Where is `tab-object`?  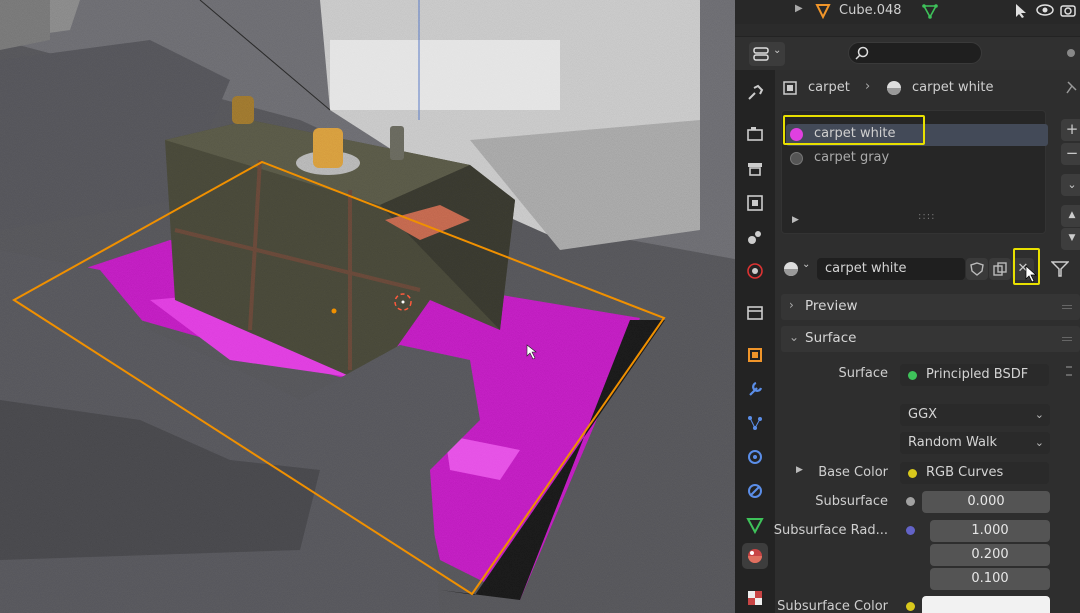
tab-object is located at coordinates (755, 355).